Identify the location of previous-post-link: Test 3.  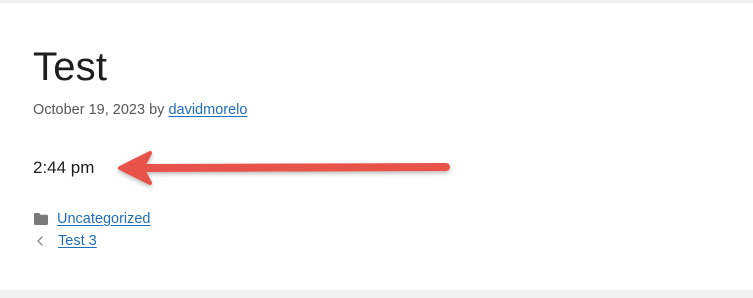
(77, 241).